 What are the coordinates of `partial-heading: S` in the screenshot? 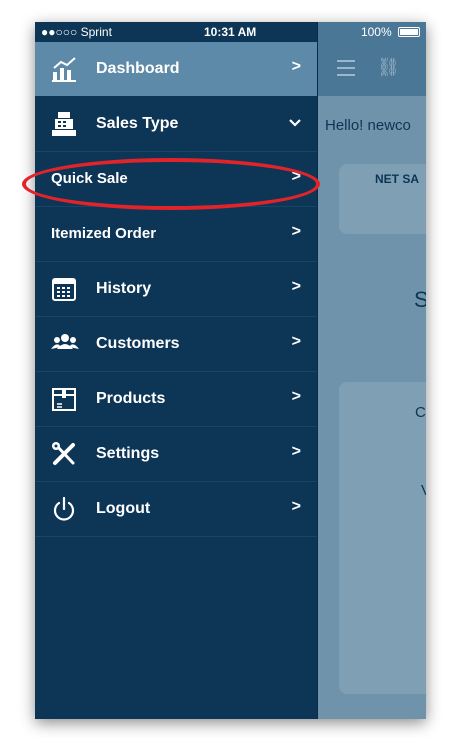 It's located at (420, 299).